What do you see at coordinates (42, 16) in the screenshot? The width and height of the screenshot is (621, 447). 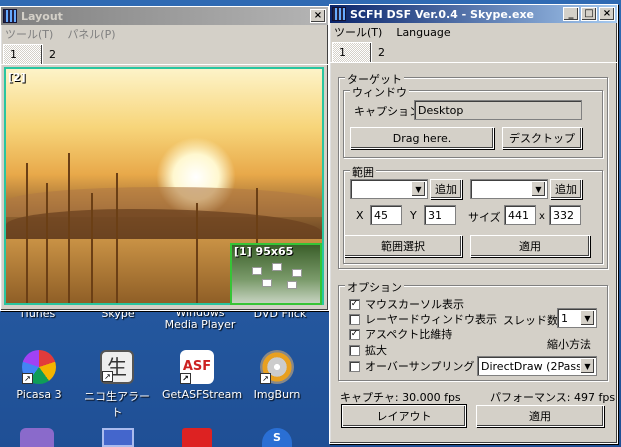 I see `layout-window-title: Layout` at bounding box center [42, 16].